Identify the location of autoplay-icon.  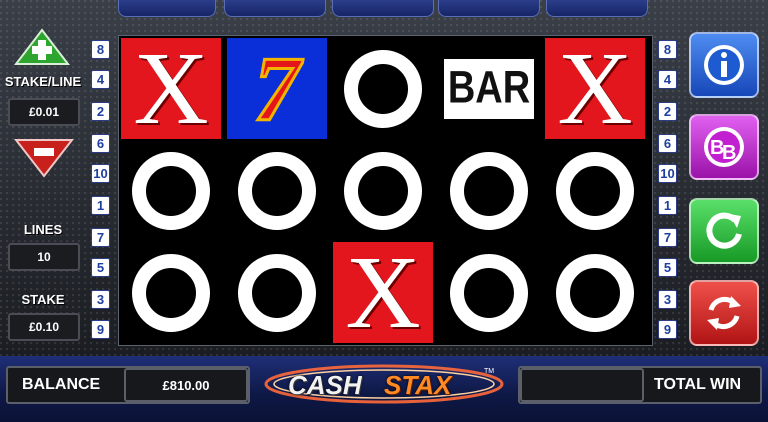
(724, 313).